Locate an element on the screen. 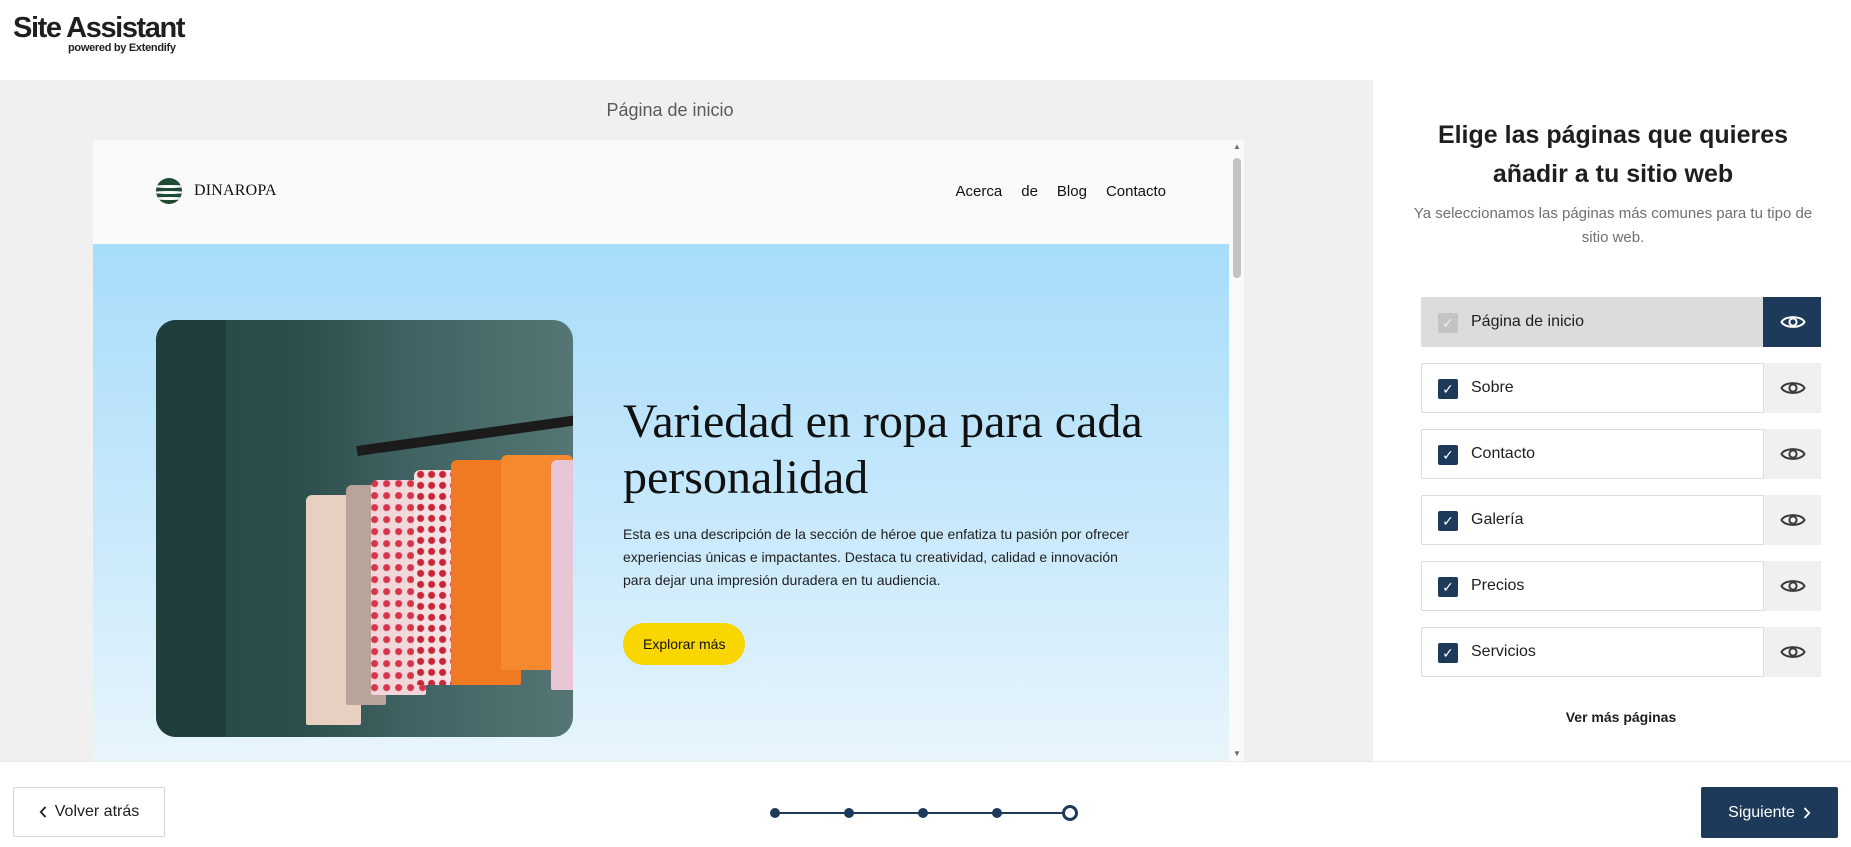 The height and width of the screenshot is (847, 1851). scroll-up-icon: ▲ is located at coordinates (1237, 146).